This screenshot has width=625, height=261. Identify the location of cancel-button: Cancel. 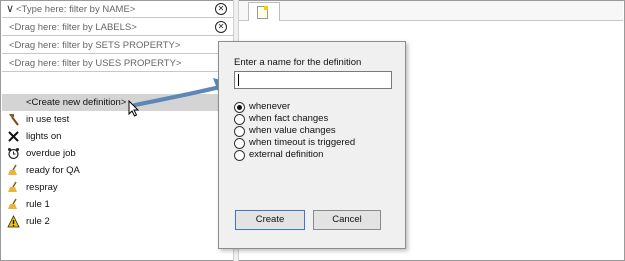
(347, 220).